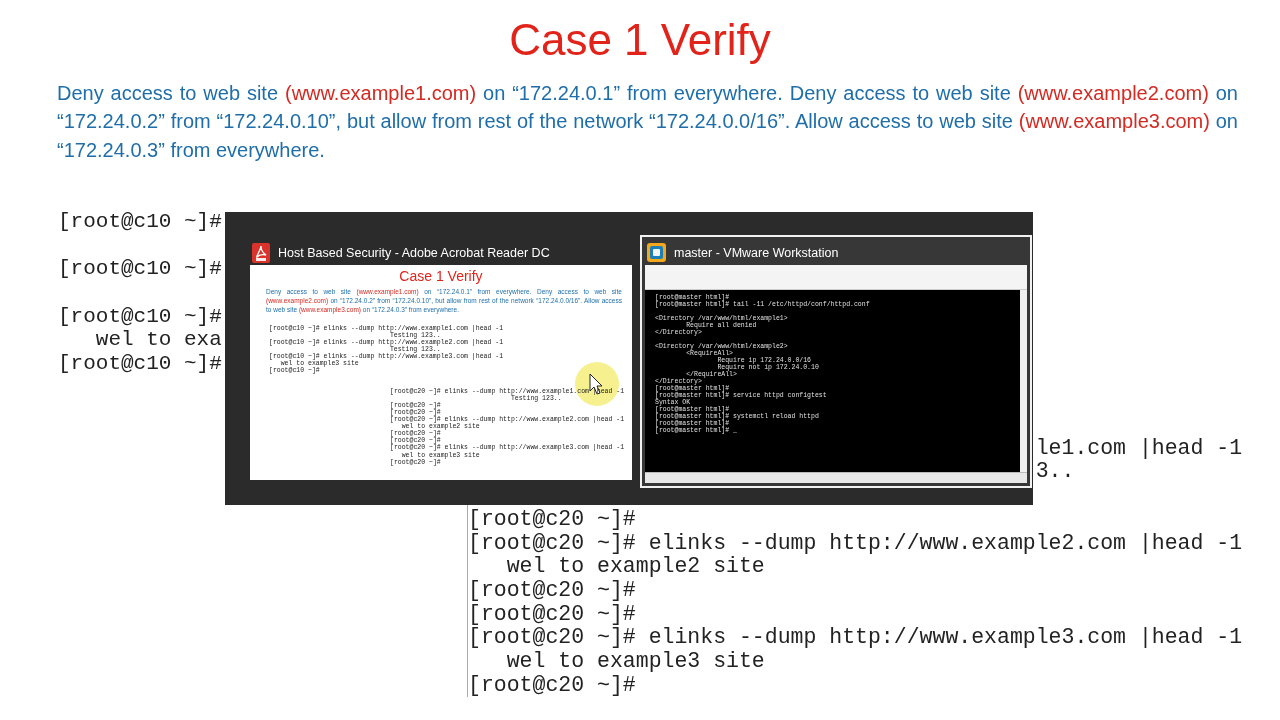 The image size is (1280, 720). What do you see at coordinates (855, 637) in the screenshot?
I see `terminal-line: [root@c20 ~]# elinks --dump http://www.example3.com |head -1` at bounding box center [855, 637].